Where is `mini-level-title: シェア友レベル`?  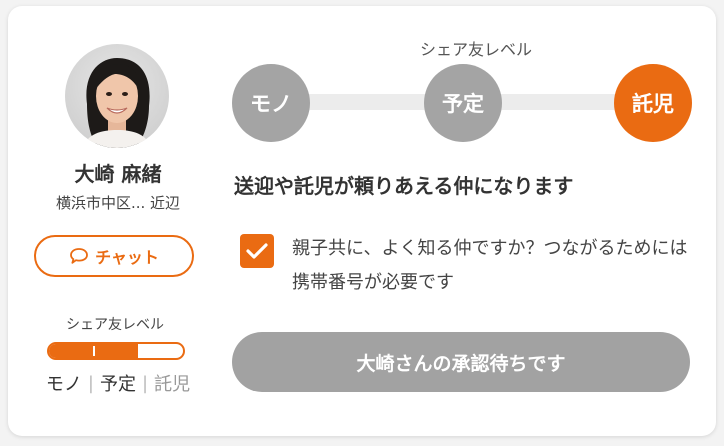 mini-level-title: シェア友レベル is located at coordinates (115, 325).